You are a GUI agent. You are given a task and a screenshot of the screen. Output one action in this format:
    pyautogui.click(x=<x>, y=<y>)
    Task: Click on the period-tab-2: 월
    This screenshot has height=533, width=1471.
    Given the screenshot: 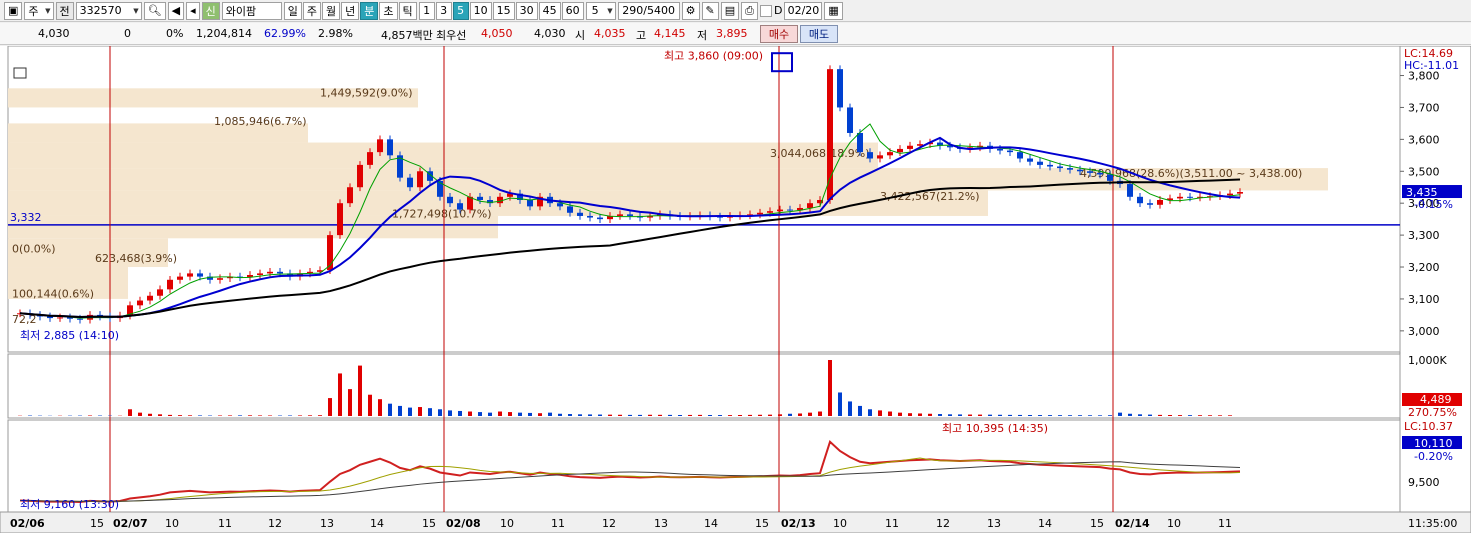 What is the action you would take?
    pyautogui.click(x=331, y=10)
    